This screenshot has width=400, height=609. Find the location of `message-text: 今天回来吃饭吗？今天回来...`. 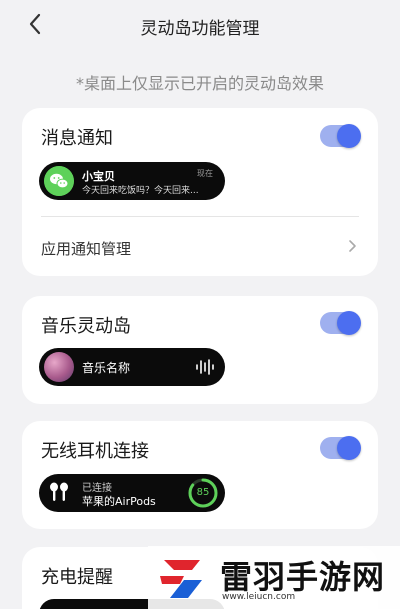

message-text: 今天回来吃饭吗？今天回来... is located at coordinates (140, 191).